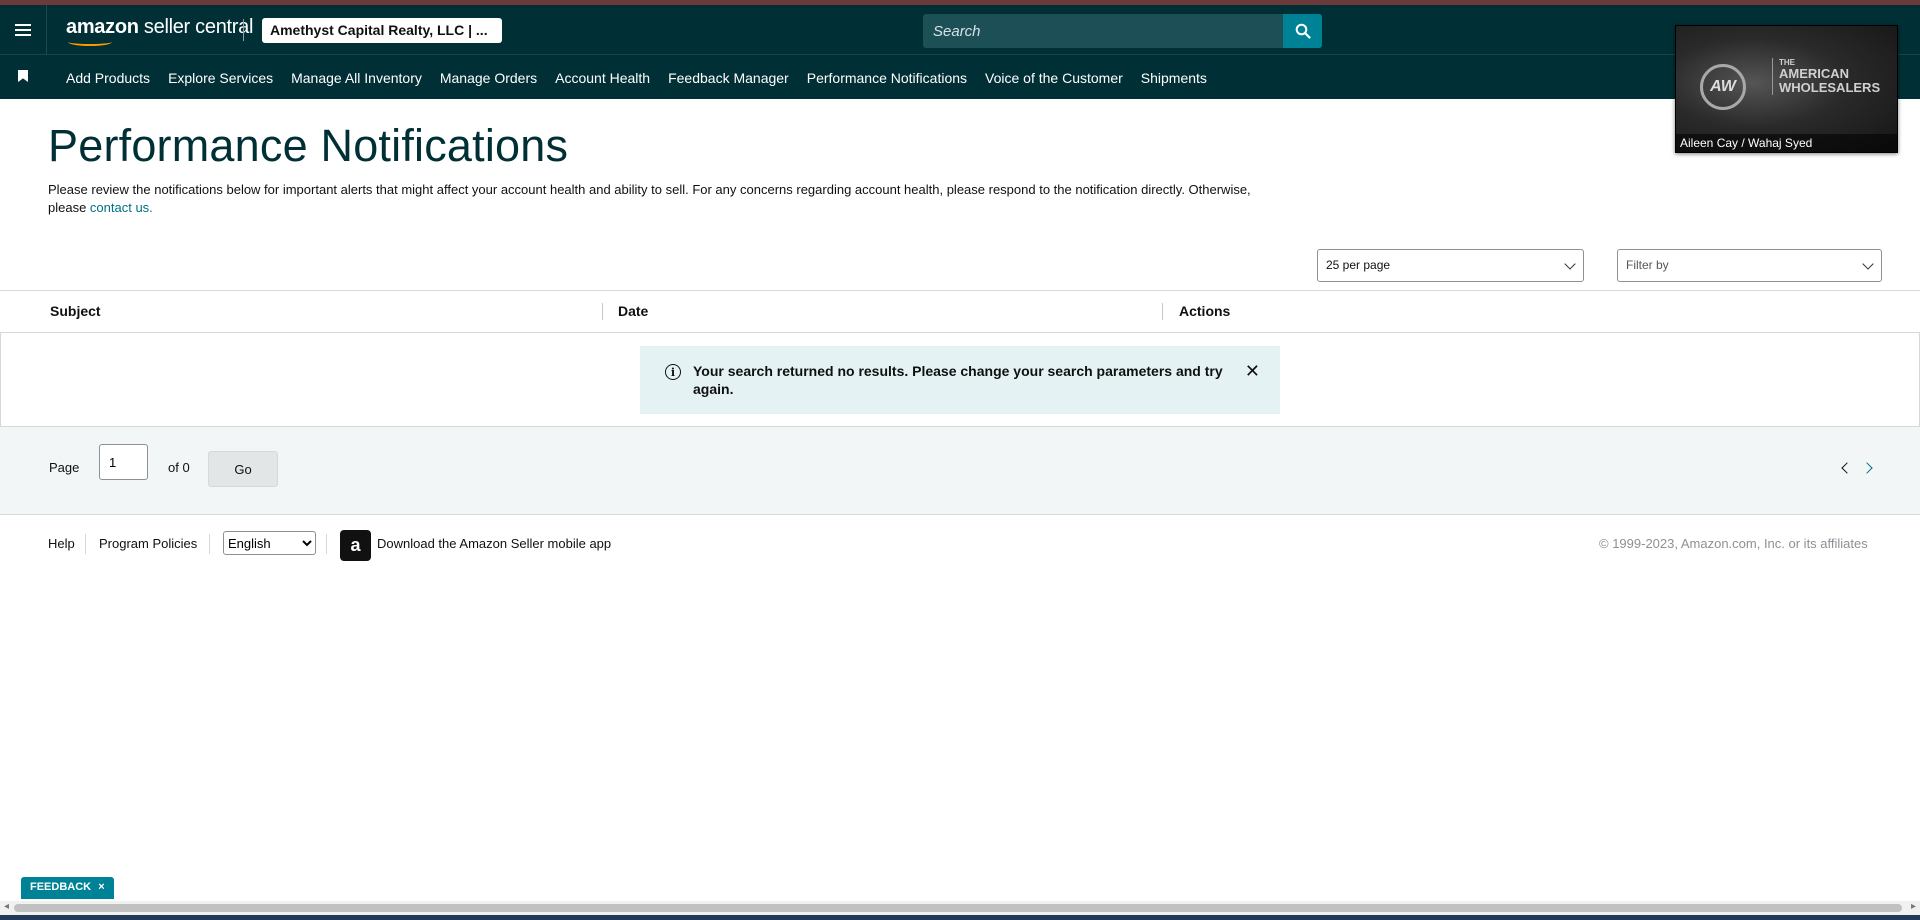 The height and width of the screenshot is (920, 1920). I want to click on search-input, so click(1103, 31).